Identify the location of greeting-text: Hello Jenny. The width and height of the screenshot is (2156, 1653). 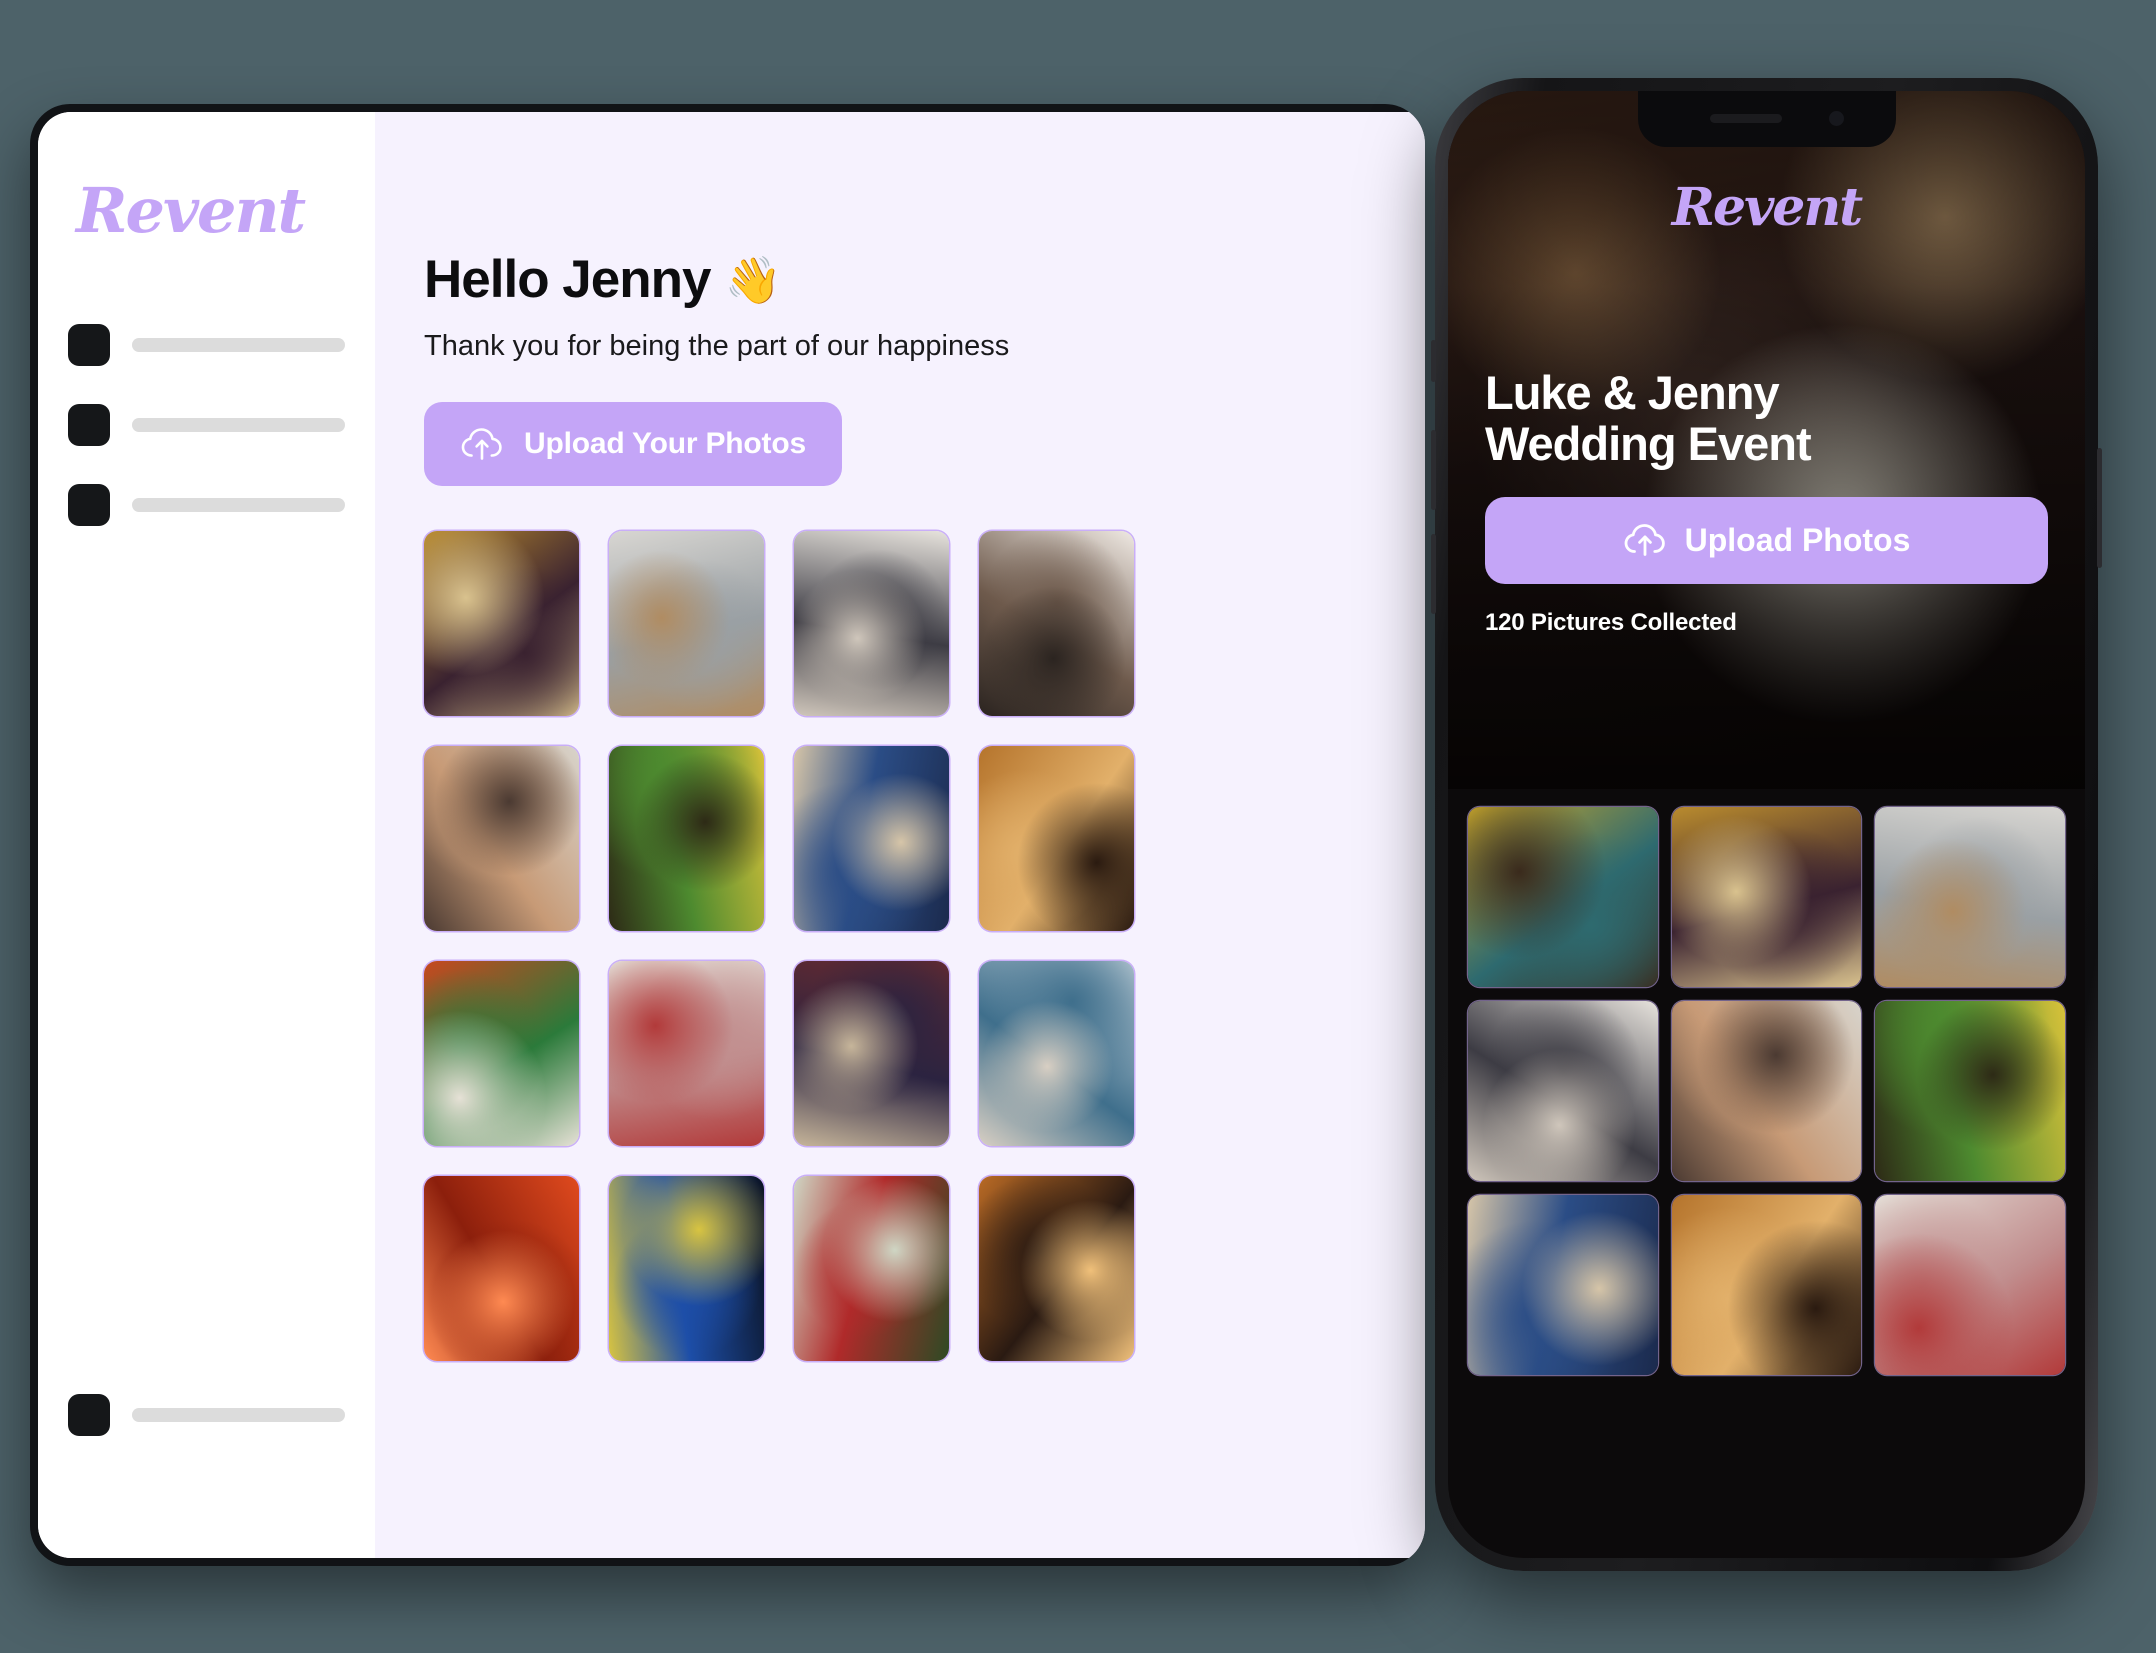
(567, 279).